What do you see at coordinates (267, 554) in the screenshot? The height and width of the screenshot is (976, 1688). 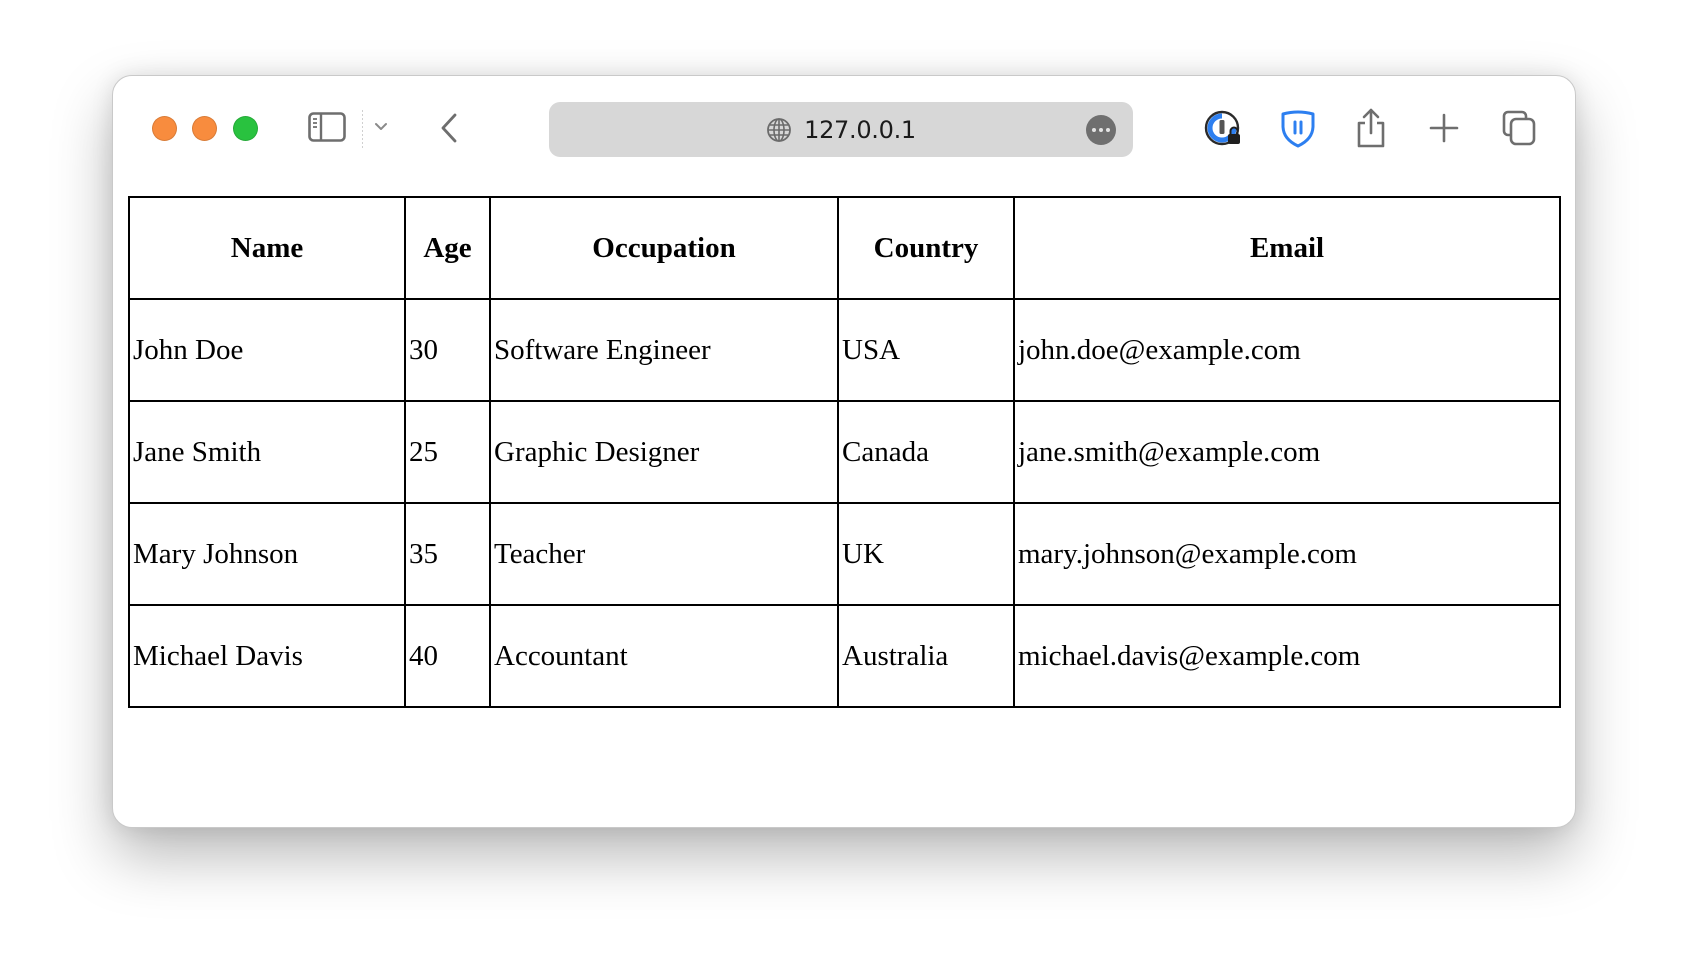 I see `cell-name: Mary Johnson` at bounding box center [267, 554].